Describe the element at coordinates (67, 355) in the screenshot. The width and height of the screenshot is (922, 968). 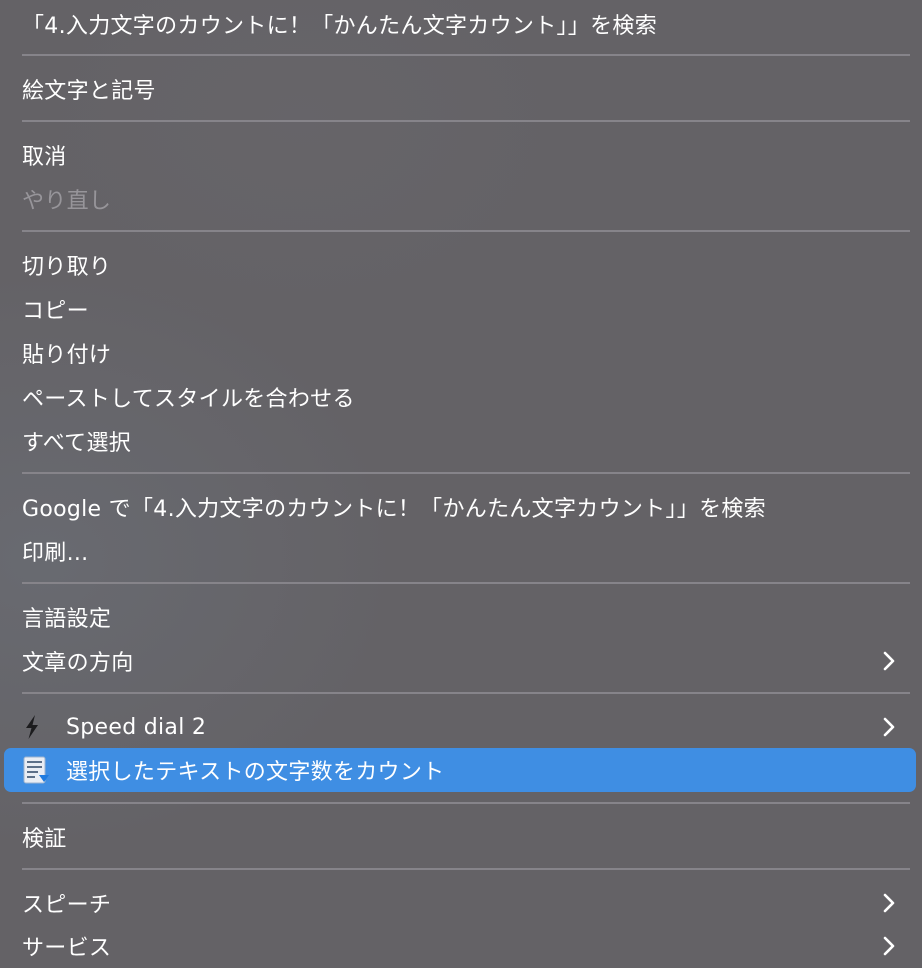
I see `menu-item-label: 貼り付け` at that location.